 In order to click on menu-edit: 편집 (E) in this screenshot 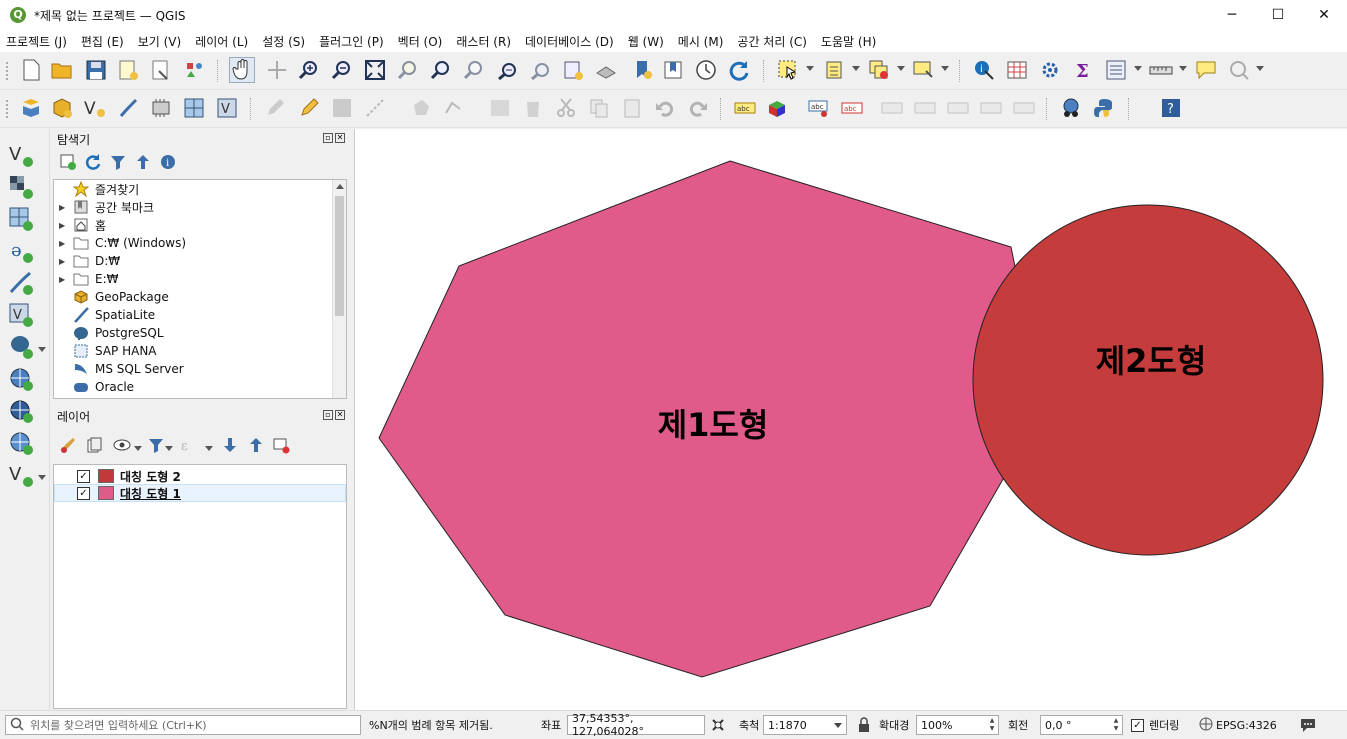, I will do `click(102, 41)`.